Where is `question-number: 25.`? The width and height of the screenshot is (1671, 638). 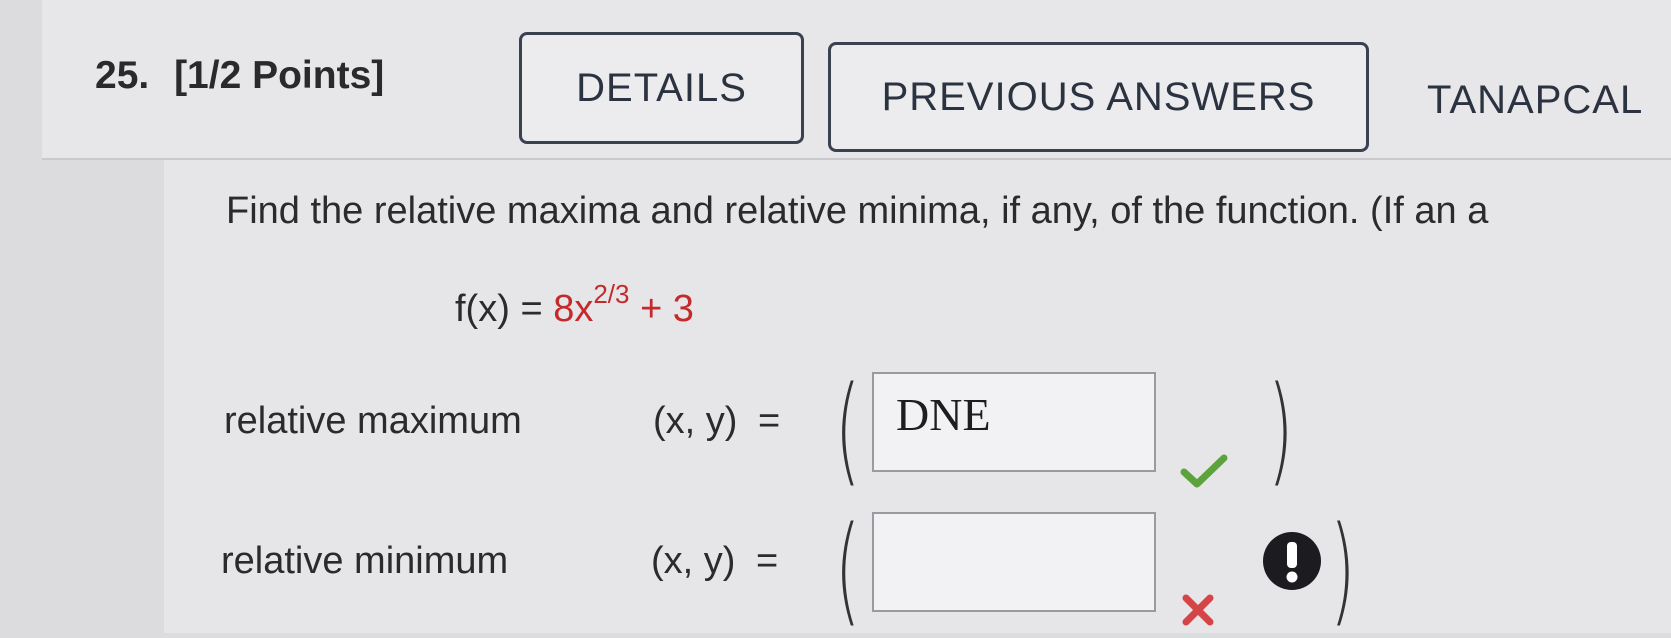 question-number: 25. is located at coordinates (122, 75).